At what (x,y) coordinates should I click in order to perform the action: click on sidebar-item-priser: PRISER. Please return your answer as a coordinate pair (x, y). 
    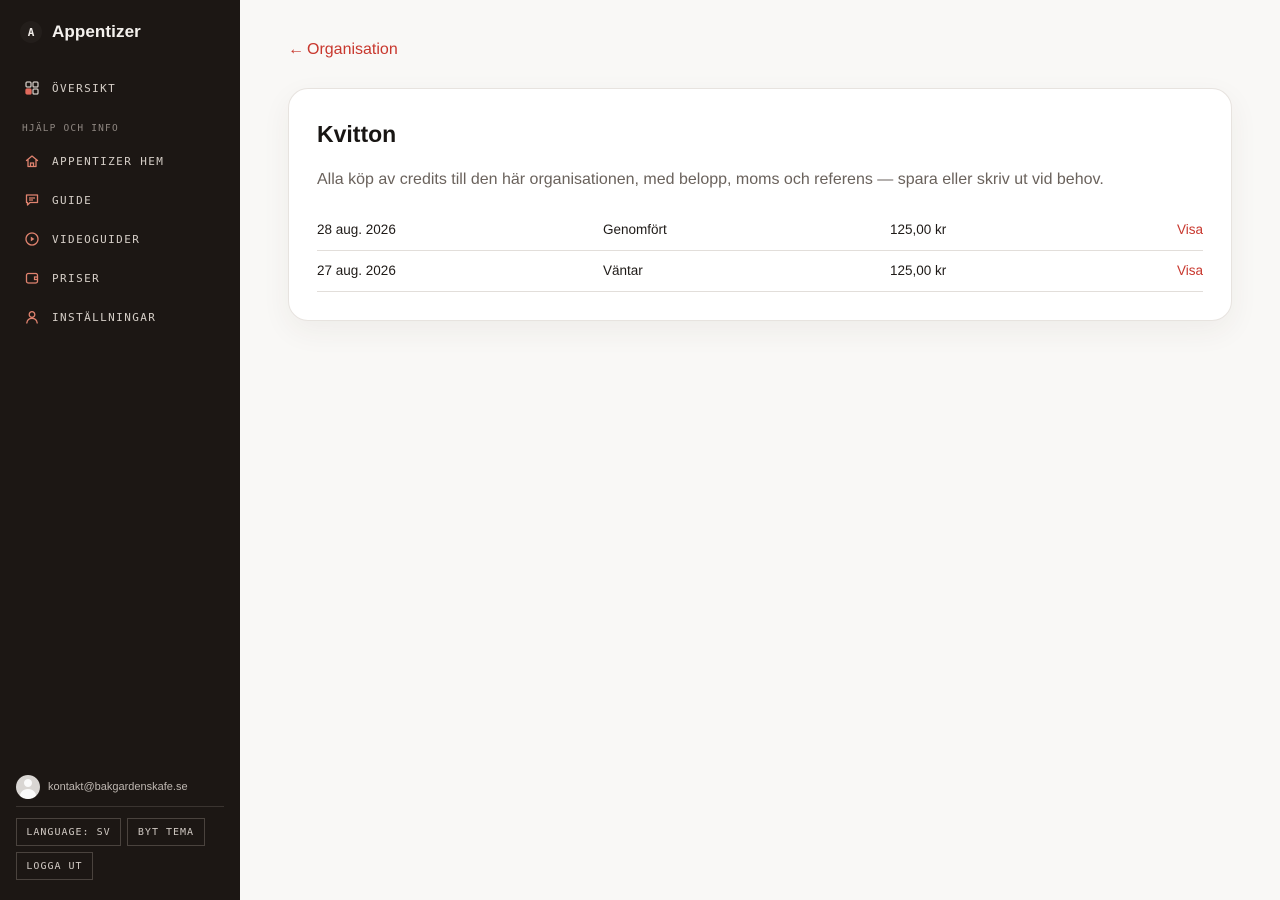
    Looking at the image, I should click on (62, 278).